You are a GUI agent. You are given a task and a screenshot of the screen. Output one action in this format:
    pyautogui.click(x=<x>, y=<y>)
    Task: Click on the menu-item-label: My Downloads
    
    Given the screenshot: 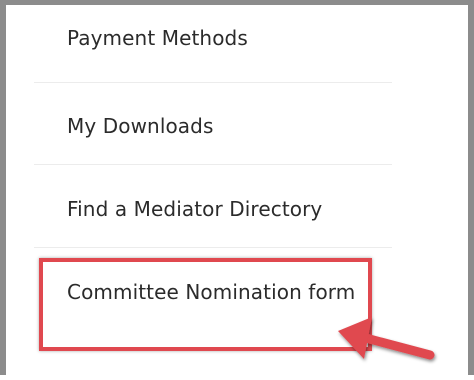 What is the action you would take?
    pyautogui.click(x=140, y=126)
    